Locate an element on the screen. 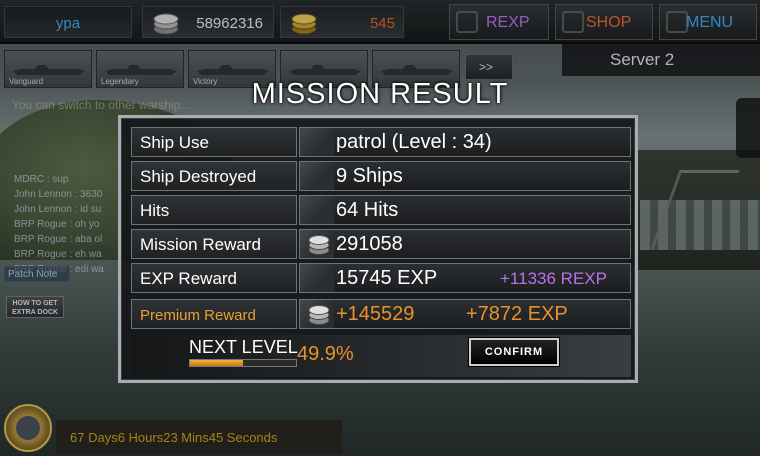 The width and height of the screenshot is (760, 456). row-value: 15745 EXP is located at coordinates (387, 278).